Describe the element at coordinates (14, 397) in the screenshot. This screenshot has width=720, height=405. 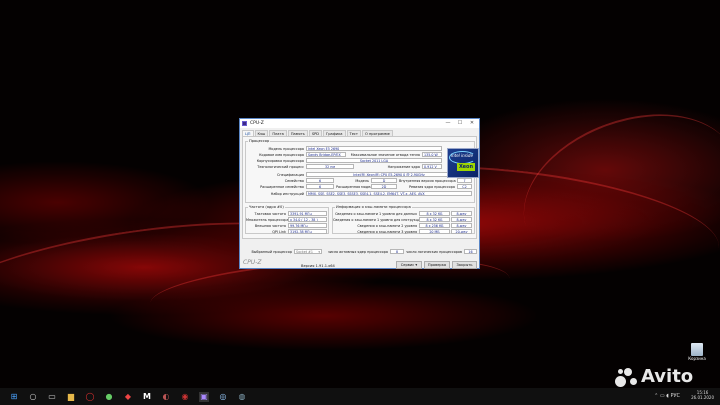
I see `windows-start-icon: ⊞` at that location.